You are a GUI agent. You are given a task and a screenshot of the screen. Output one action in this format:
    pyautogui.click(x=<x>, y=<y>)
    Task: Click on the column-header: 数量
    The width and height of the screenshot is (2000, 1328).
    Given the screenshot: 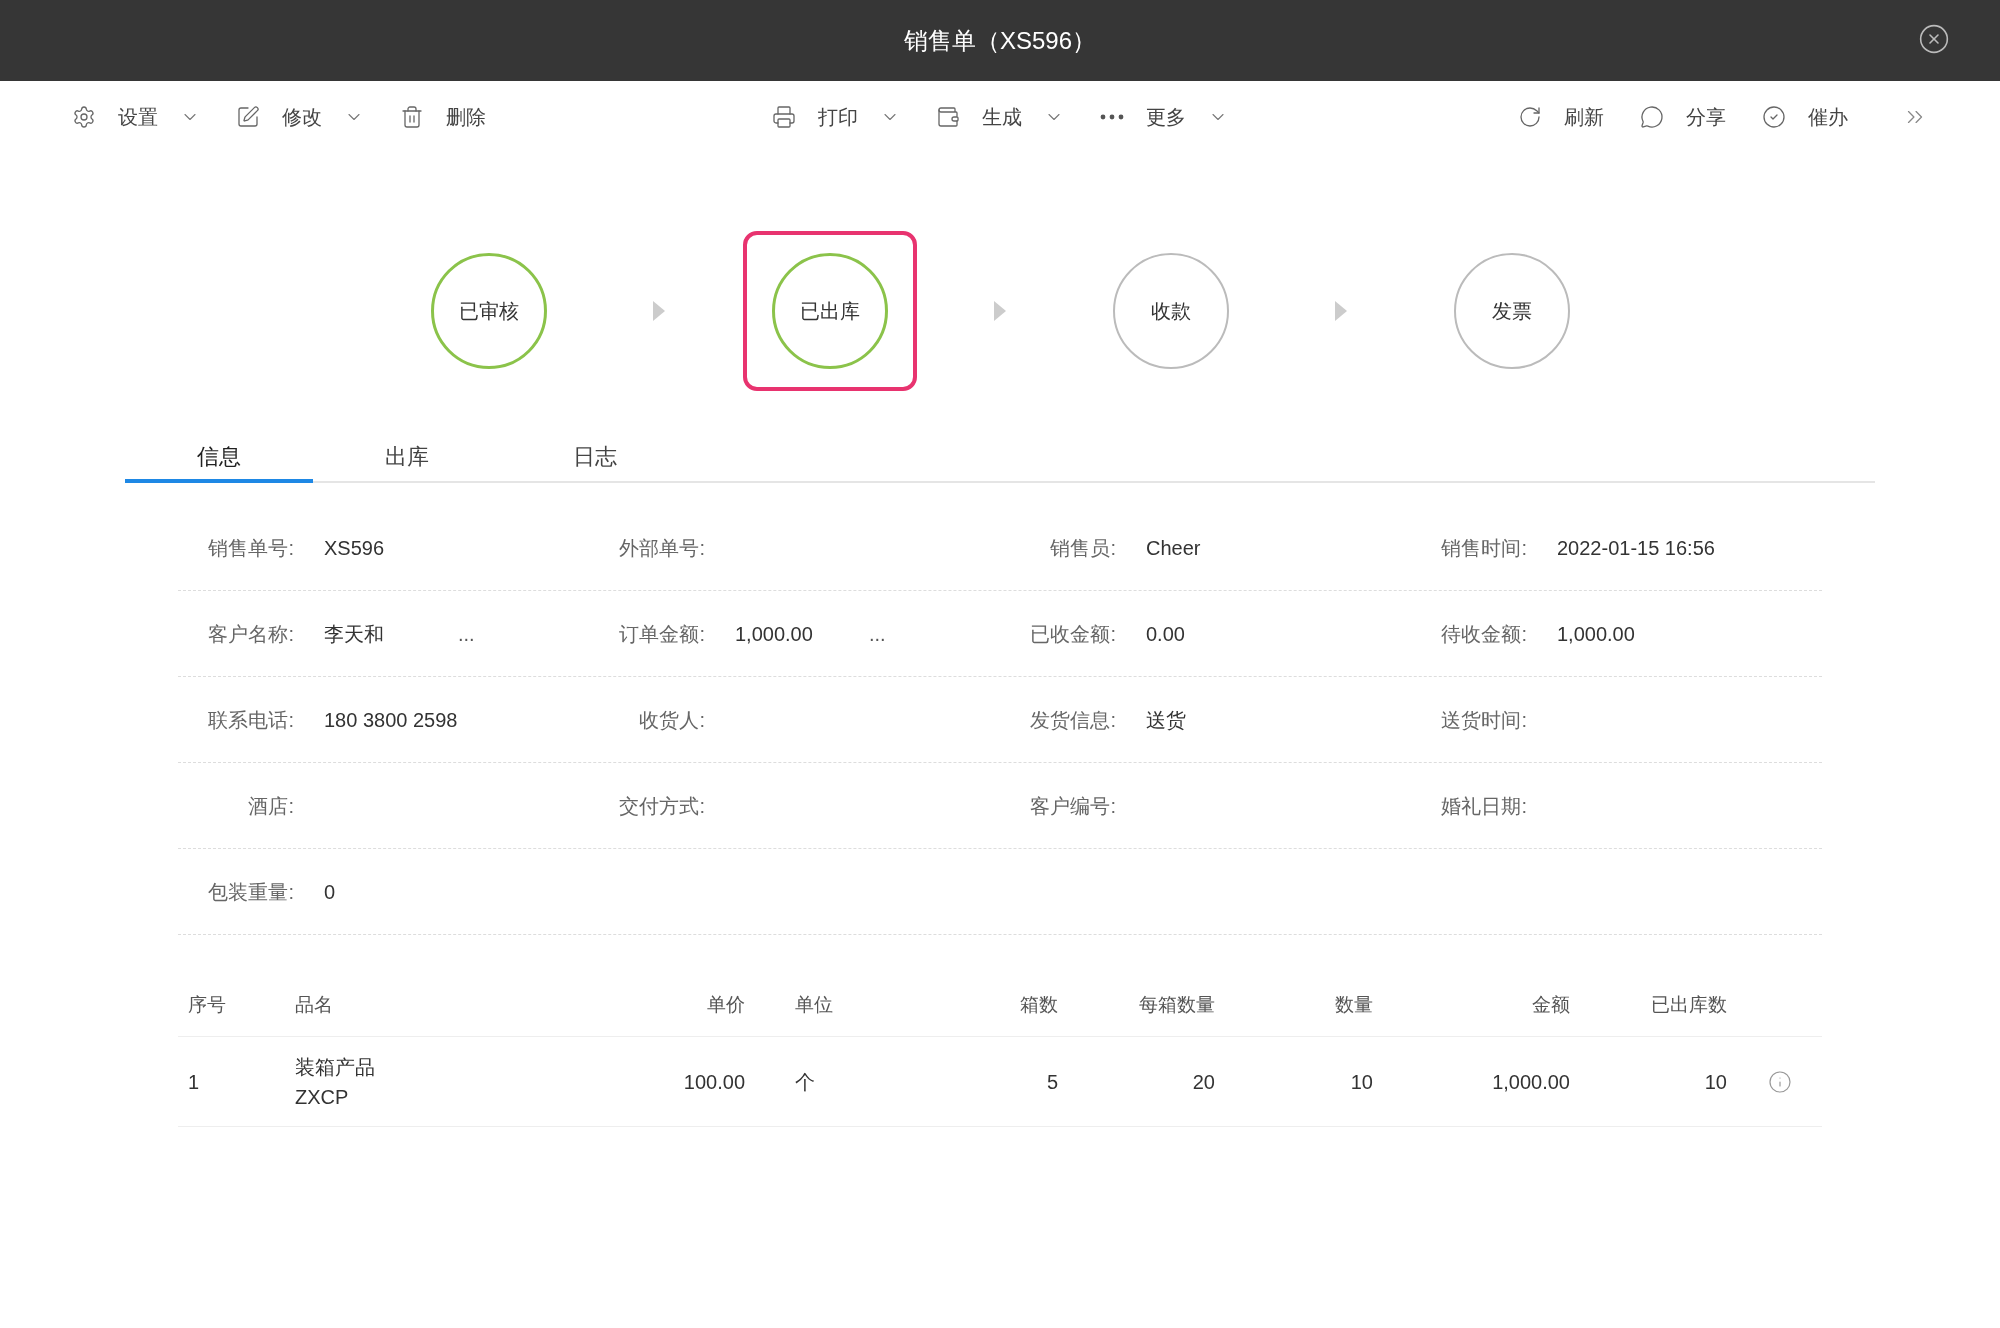 What is the action you would take?
    pyautogui.click(x=1354, y=1005)
    